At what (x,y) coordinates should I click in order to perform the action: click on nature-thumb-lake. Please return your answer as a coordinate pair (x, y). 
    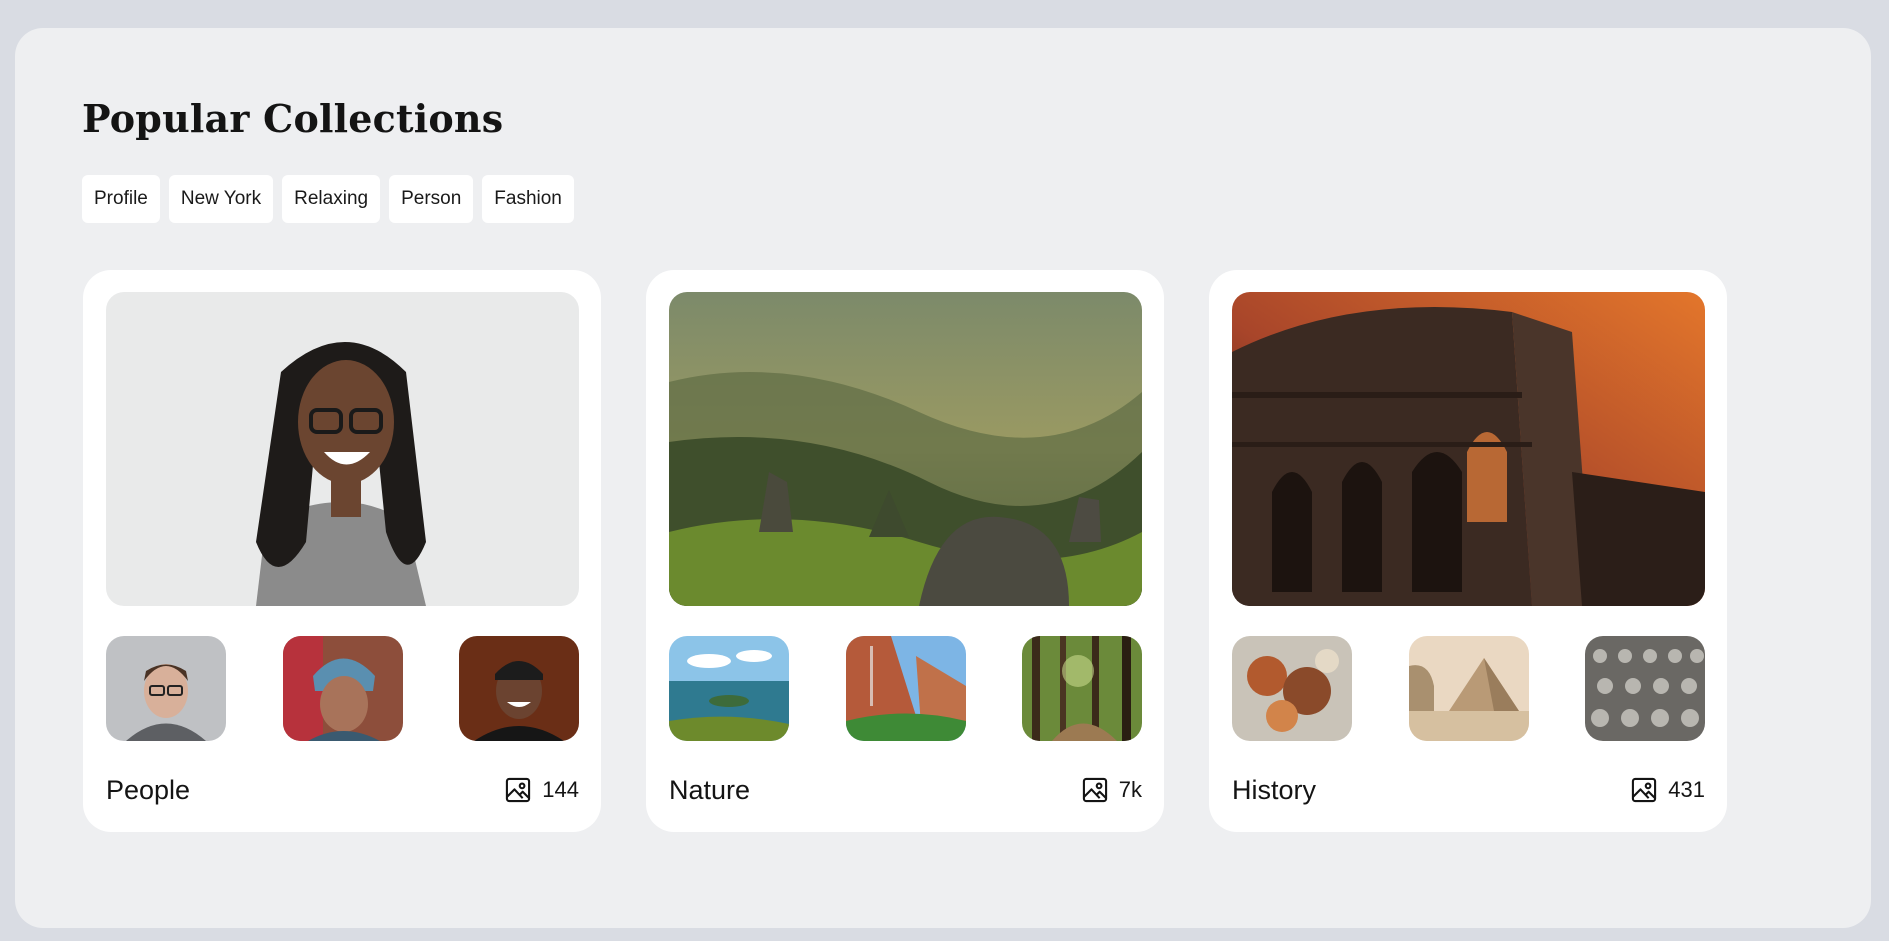
    Looking at the image, I should click on (729, 688).